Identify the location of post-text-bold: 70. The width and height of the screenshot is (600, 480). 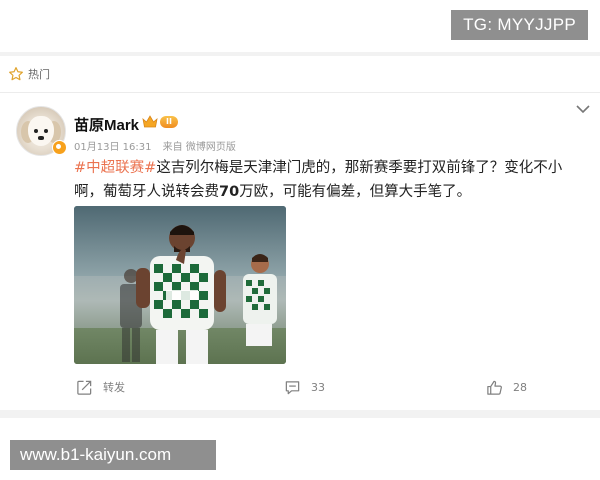
(229, 192).